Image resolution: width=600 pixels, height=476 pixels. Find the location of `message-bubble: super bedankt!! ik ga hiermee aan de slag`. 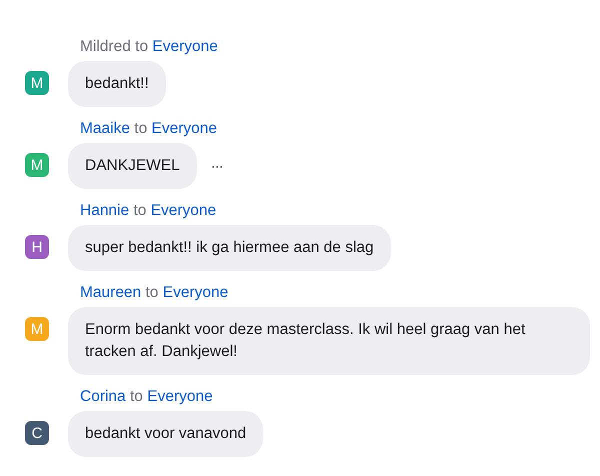

message-bubble: super bedankt!! ik ga hiermee aan de slag is located at coordinates (229, 248).